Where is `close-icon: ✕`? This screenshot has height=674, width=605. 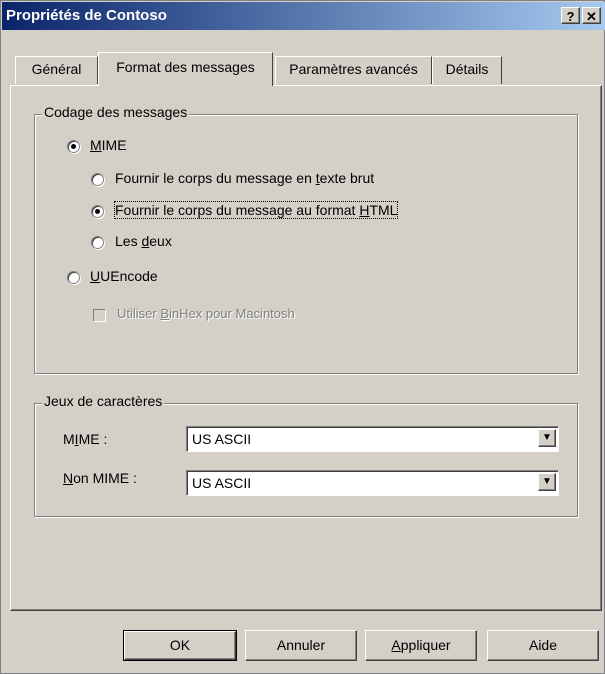 close-icon: ✕ is located at coordinates (591, 16).